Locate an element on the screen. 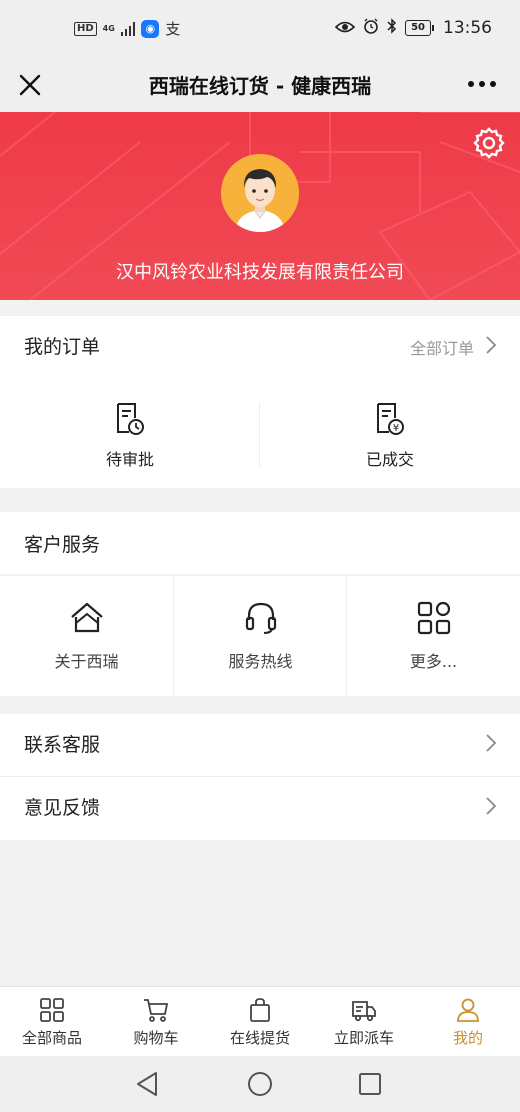 The image size is (520, 1112). contact-support-label: 联系客服 is located at coordinates (62, 745).